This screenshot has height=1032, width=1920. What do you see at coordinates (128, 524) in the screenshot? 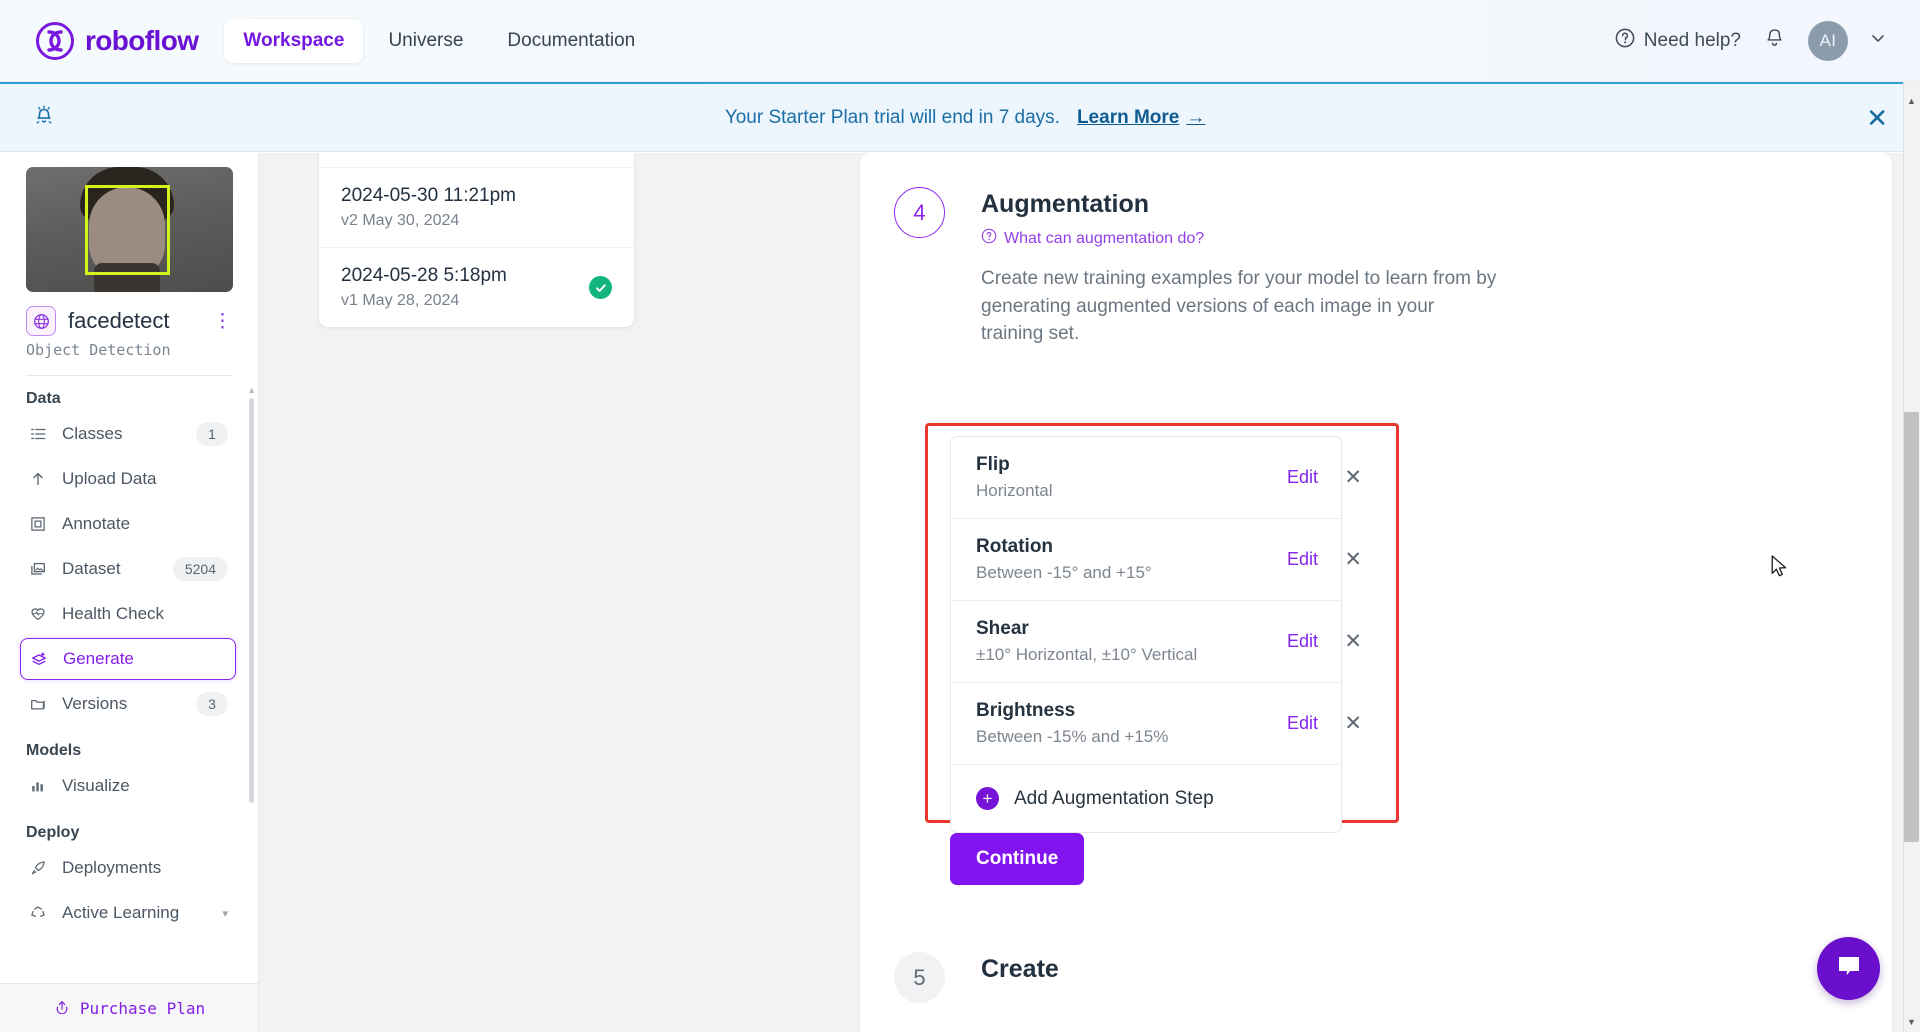
I see `sidebar-item-annotate: Annotate` at bounding box center [128, 524].